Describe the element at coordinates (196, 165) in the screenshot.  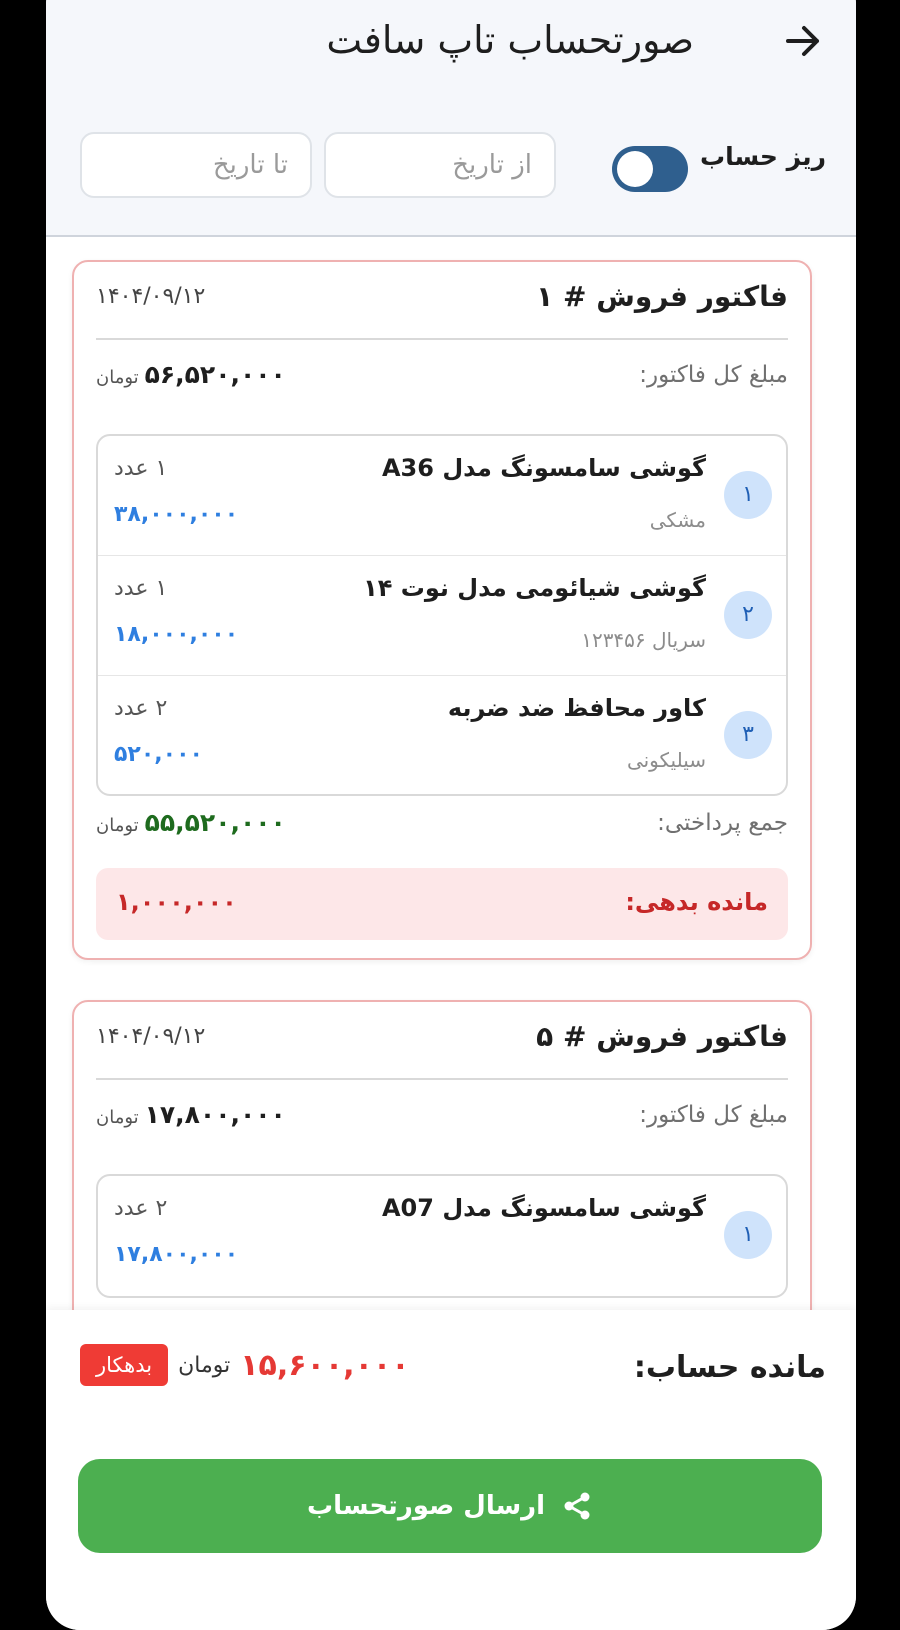
I see `to-date-input` at that location.